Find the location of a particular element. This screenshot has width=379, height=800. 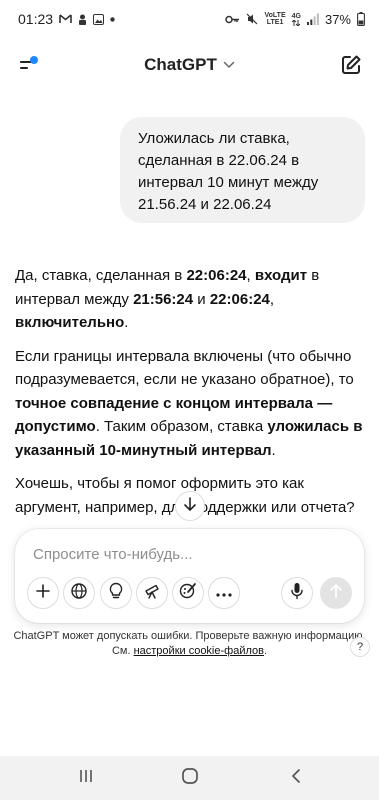

edit-icon is located at coordinates (351, 68).